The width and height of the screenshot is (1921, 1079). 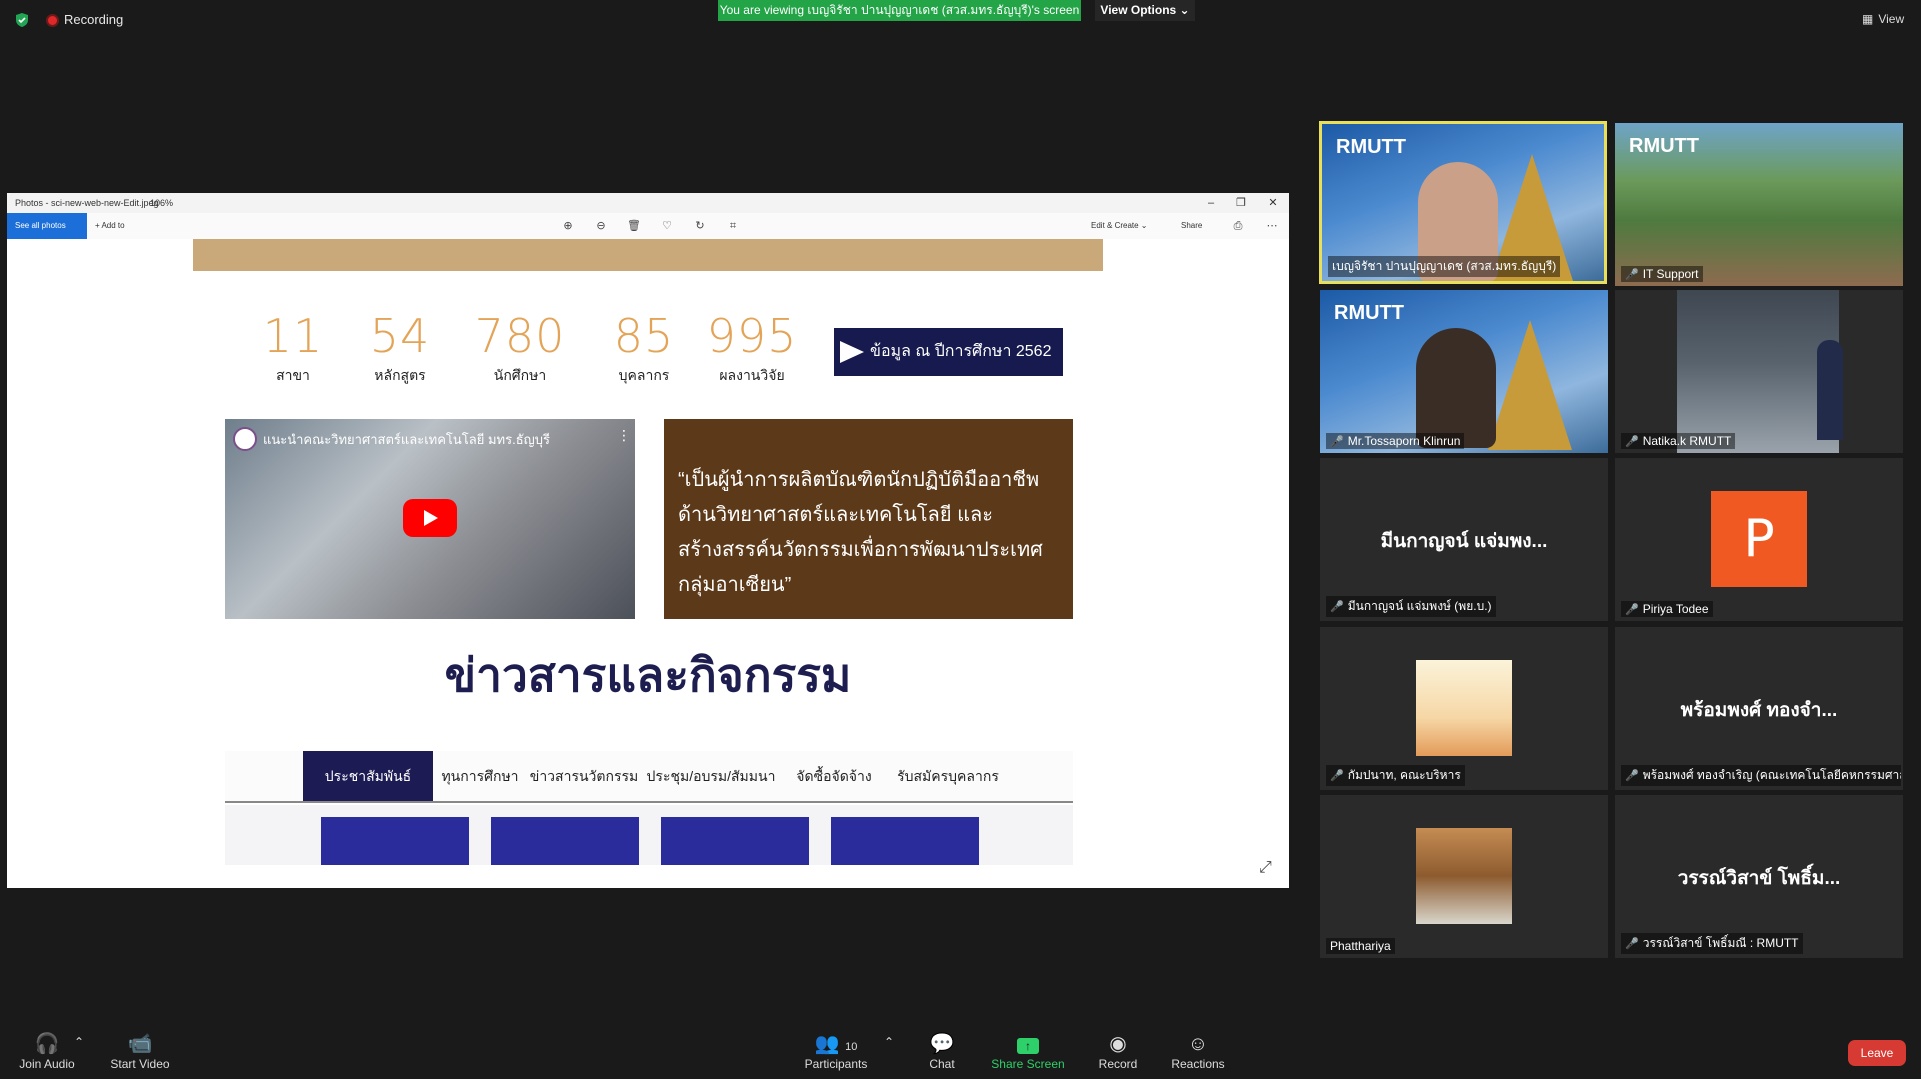 I want to click on stat-label: หลักสูตร, so click(x=400, y=375).